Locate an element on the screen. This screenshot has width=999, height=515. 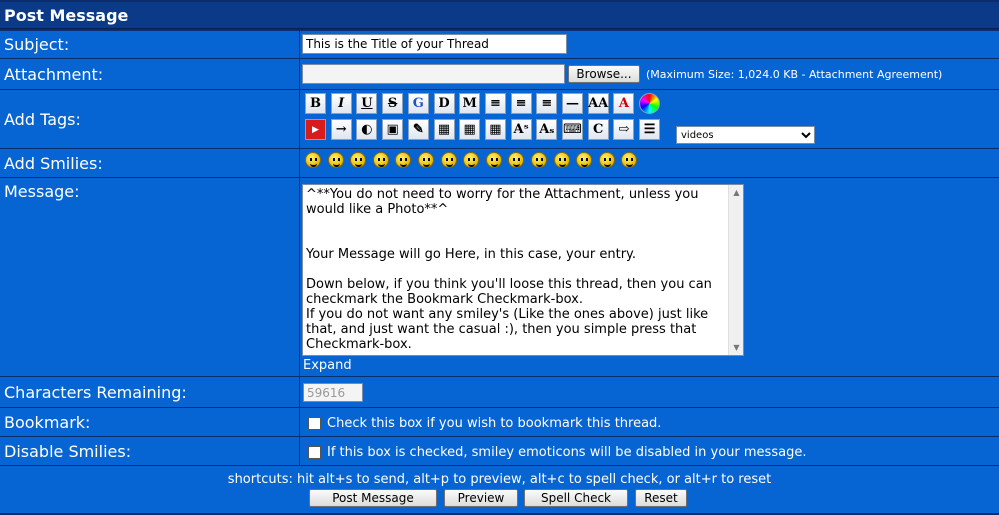
form-header: Post Message is located at coordinates (499, 15).